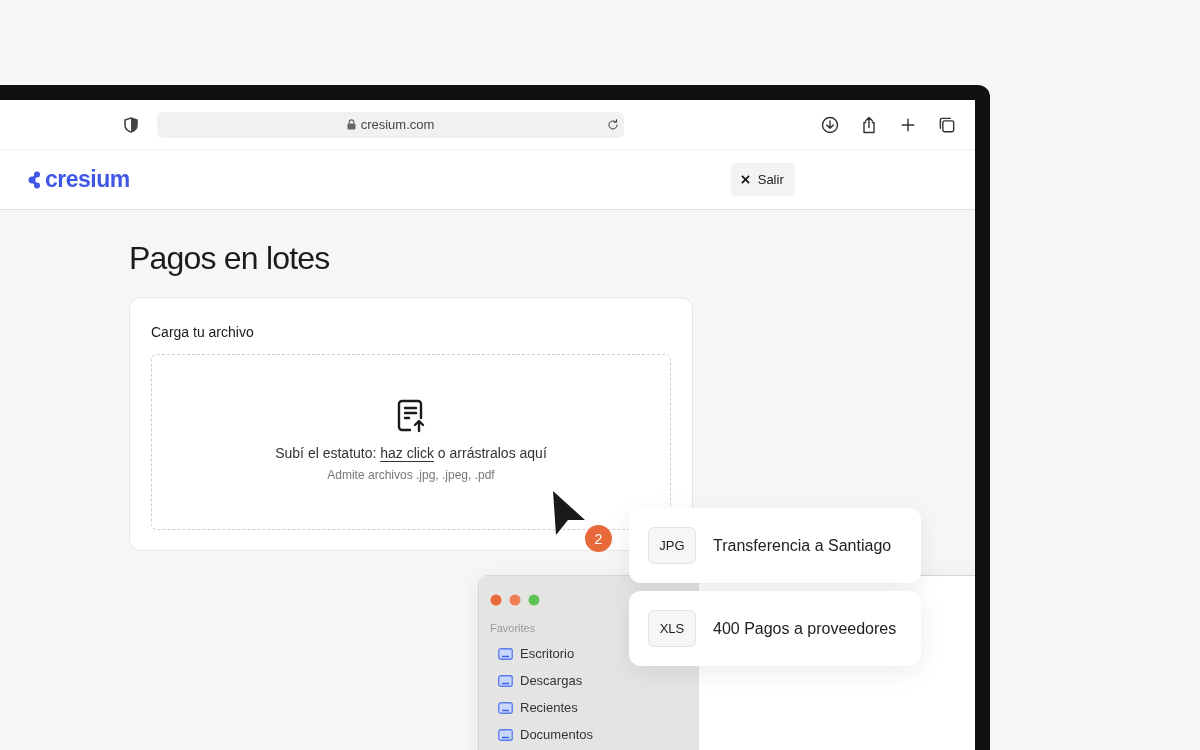 This screenshot has width=1200, height=750. I want to click on card-label: Carga tu archivo, so click(203, 332).